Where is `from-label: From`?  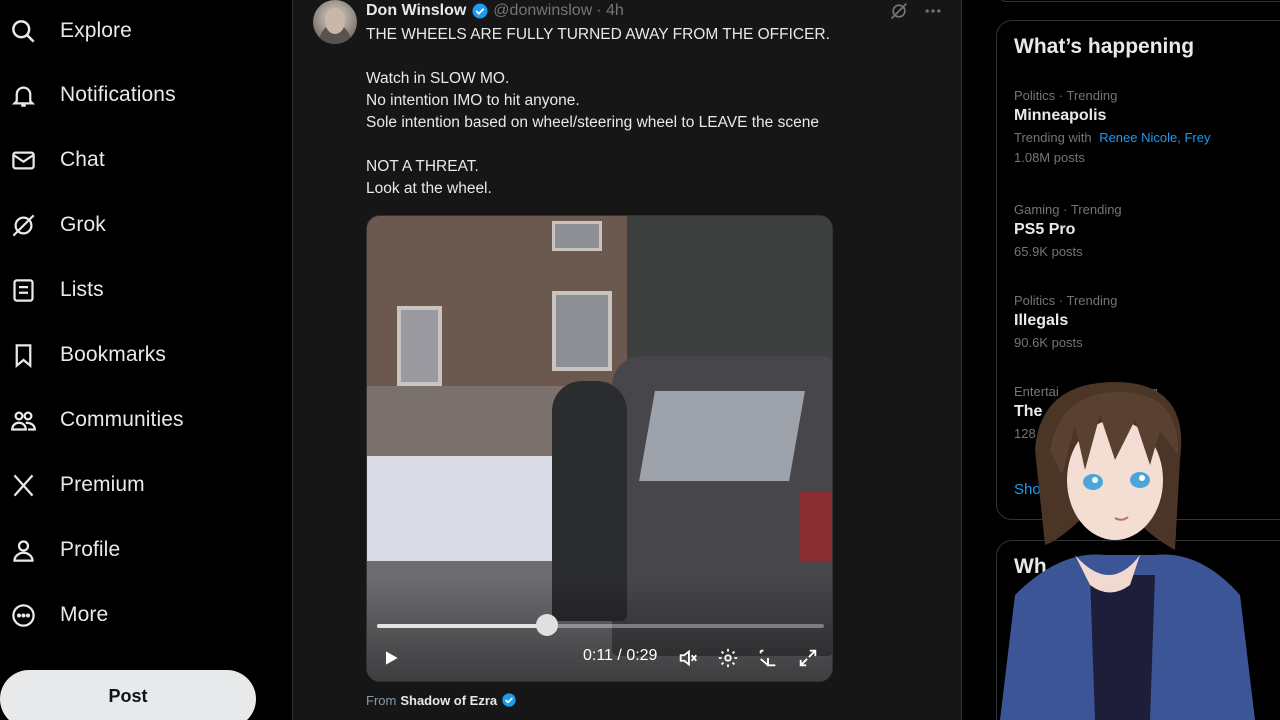
from-label: From is located at coordinates (381, 700).